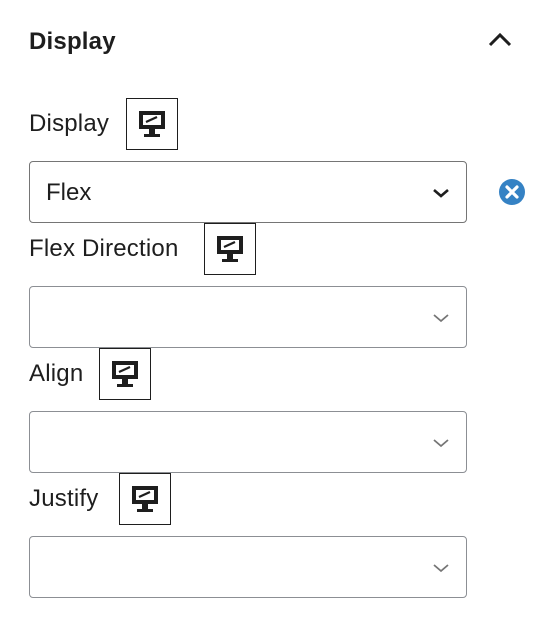  I want to click on flex-direction-select, so click(248, 317).